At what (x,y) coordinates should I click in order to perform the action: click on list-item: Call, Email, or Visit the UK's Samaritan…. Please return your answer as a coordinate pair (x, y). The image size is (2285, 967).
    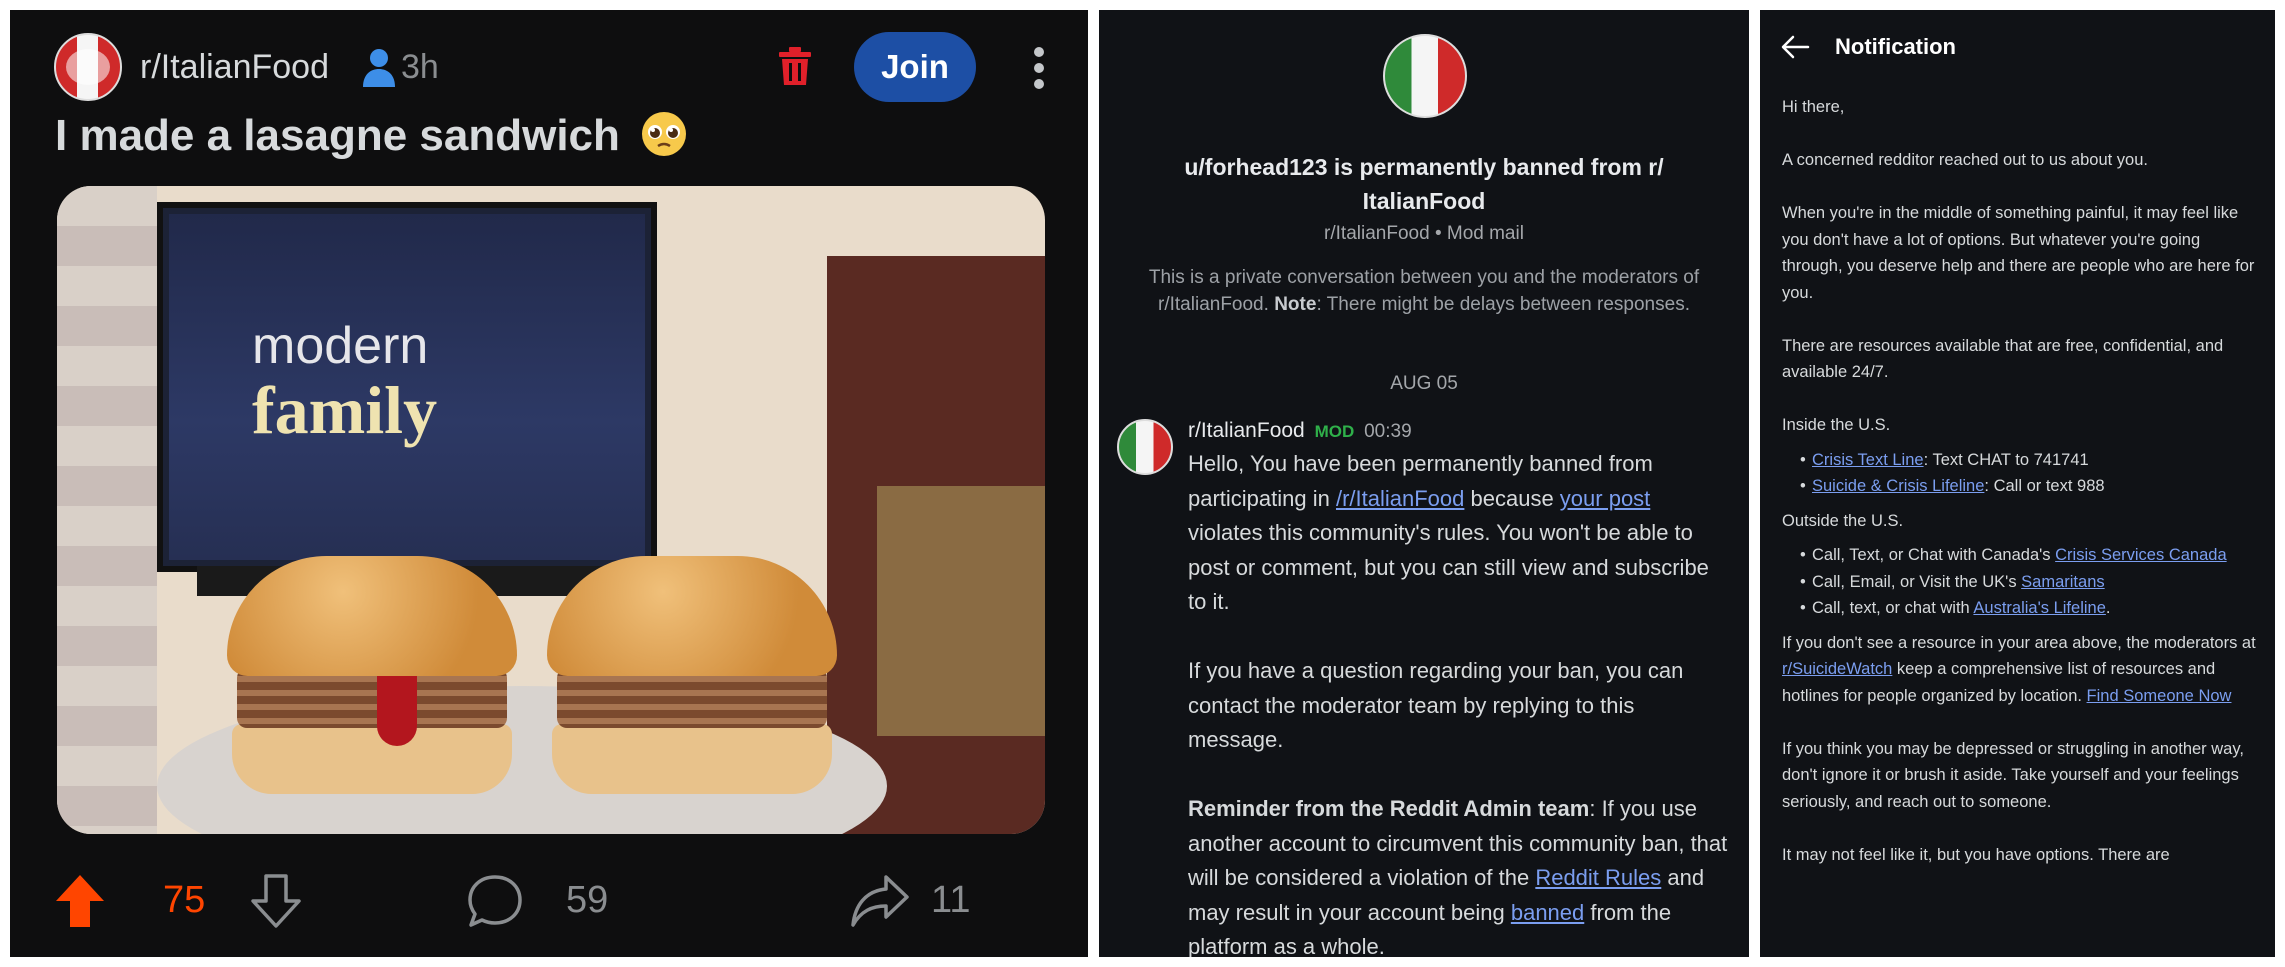
    Looking at the image, I should click on (2022, 582).